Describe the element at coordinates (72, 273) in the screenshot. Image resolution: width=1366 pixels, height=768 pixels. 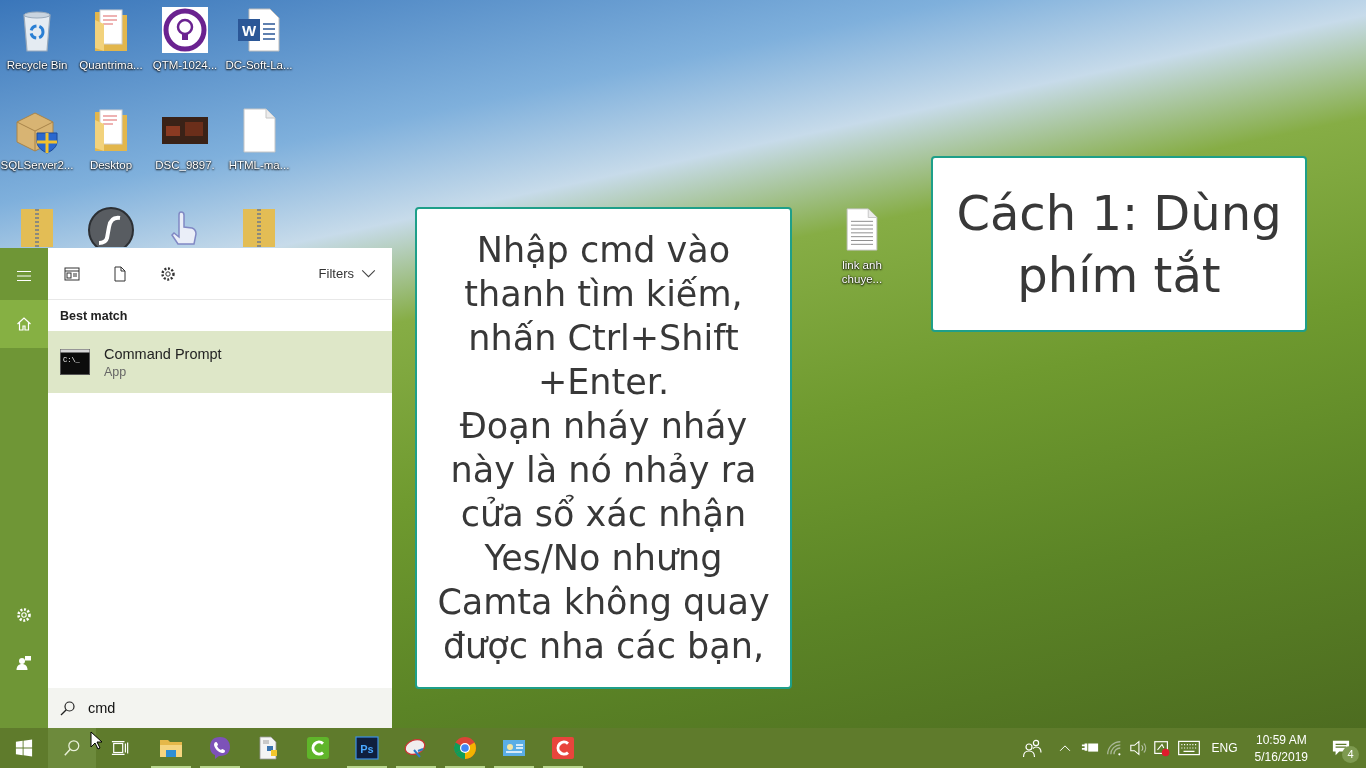
I see `app-window-icon` at that location.